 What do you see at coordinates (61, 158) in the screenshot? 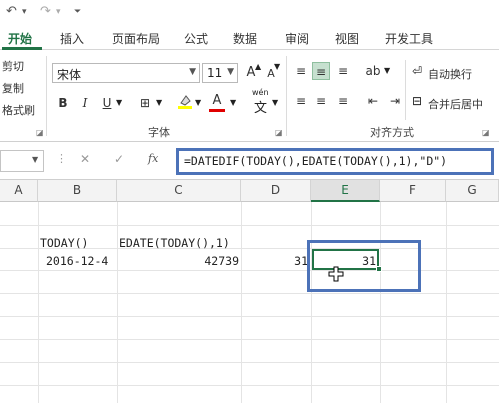
I see `grip-icon: ⋮` at bounding box center [61, 158].